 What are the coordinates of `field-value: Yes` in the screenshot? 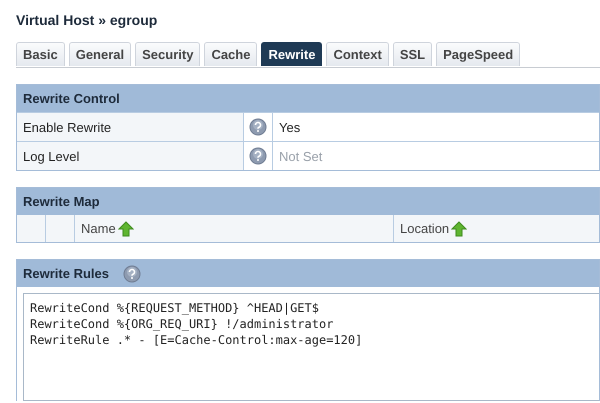 It's located at (289, 127).